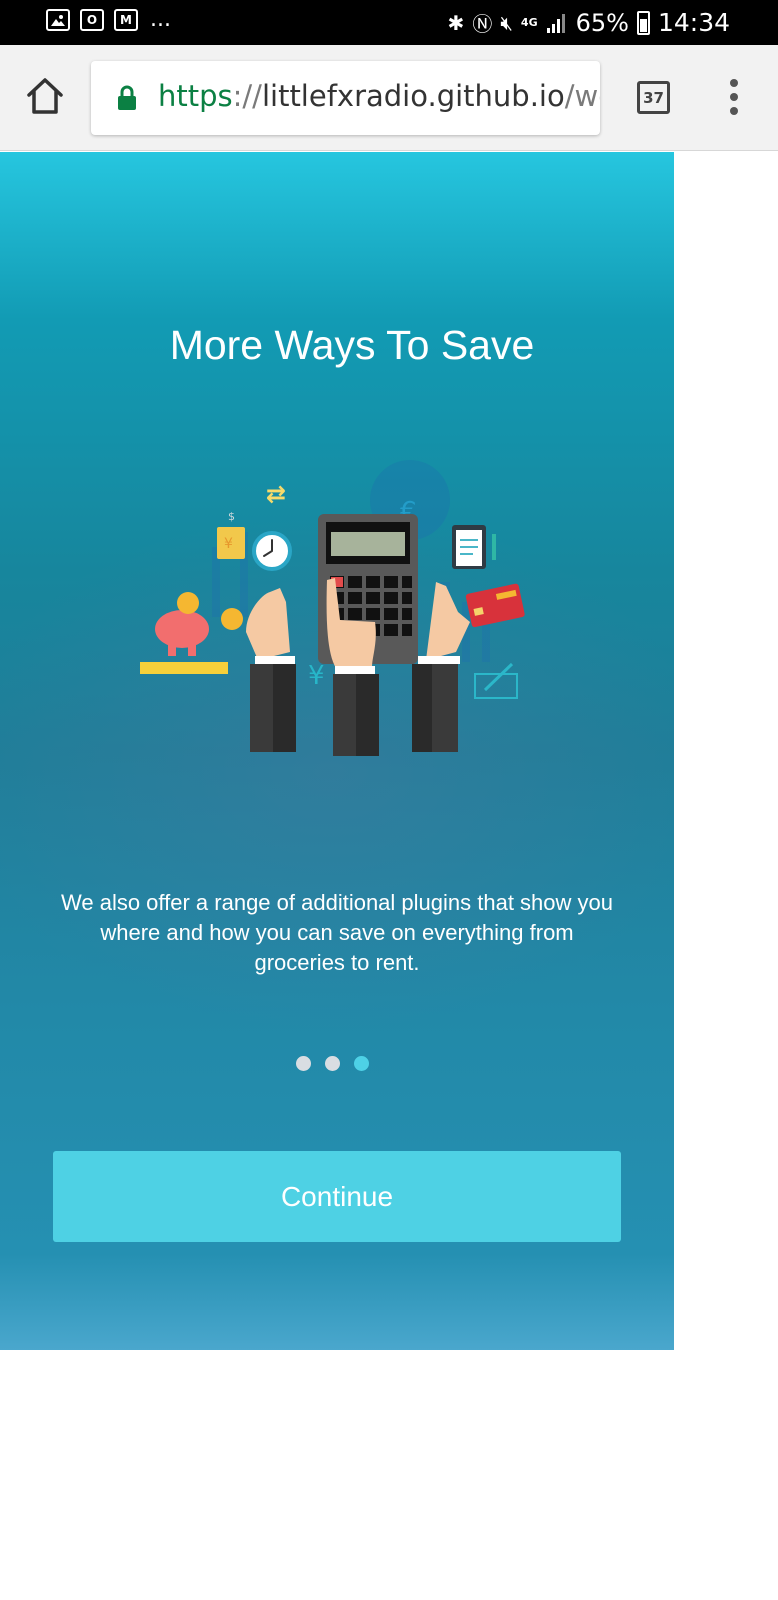  Describe the element at coordinates (45, 96) in the screenshot. I see `home-icon` at that location.